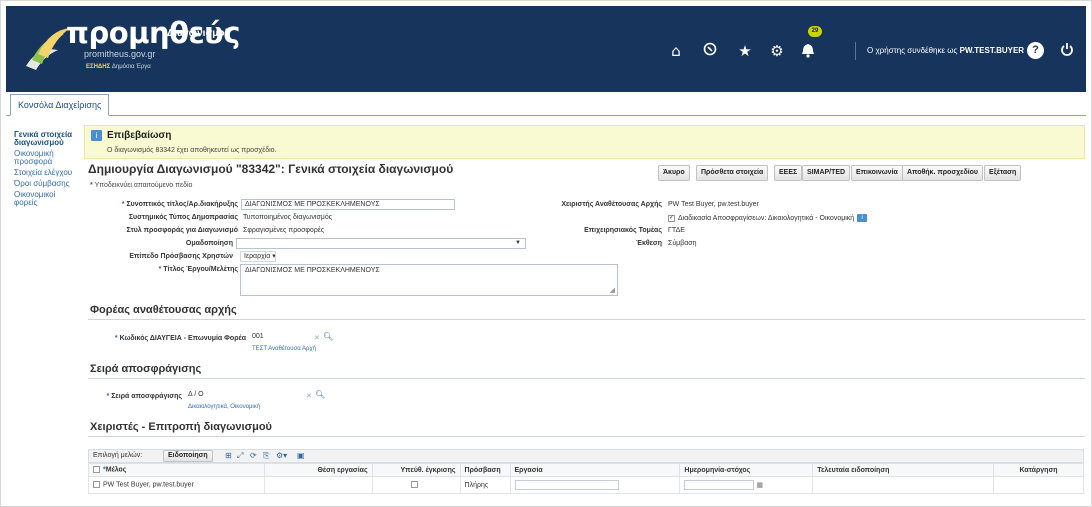  What do you see at coordinates (96, 135) in the screenshot?
I see `info-icon: i` at bounding box center [96, 135].